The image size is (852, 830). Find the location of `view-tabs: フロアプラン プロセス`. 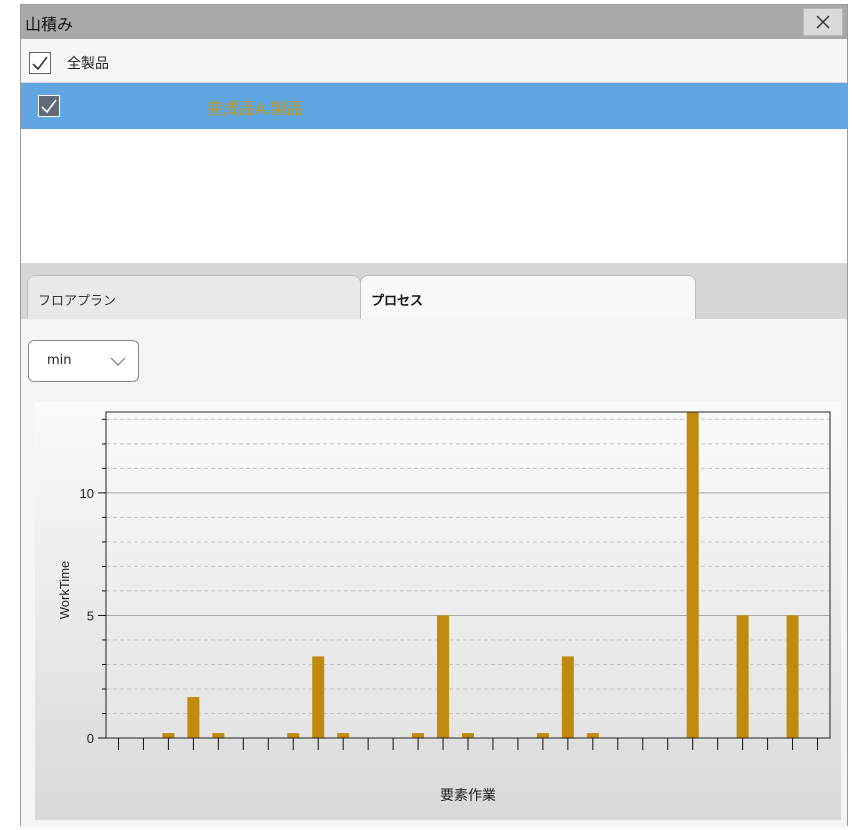

view-tabs: フロアプラン プロセス is located at coordinates (434, 291).